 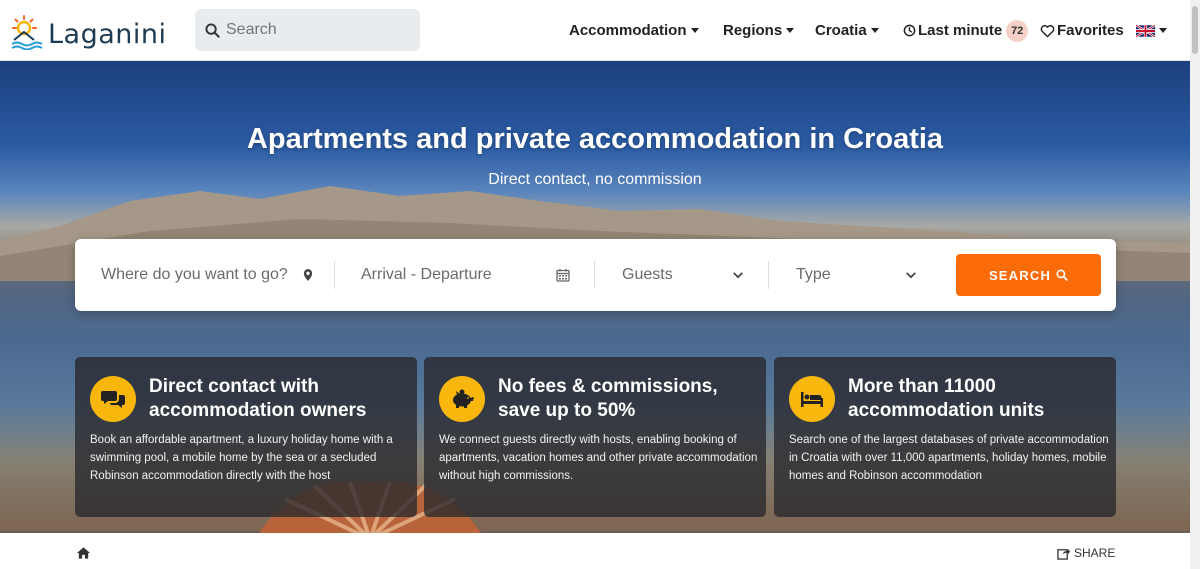 I want to click on sun-wave-logo-icon, so click(x=27, y=32).